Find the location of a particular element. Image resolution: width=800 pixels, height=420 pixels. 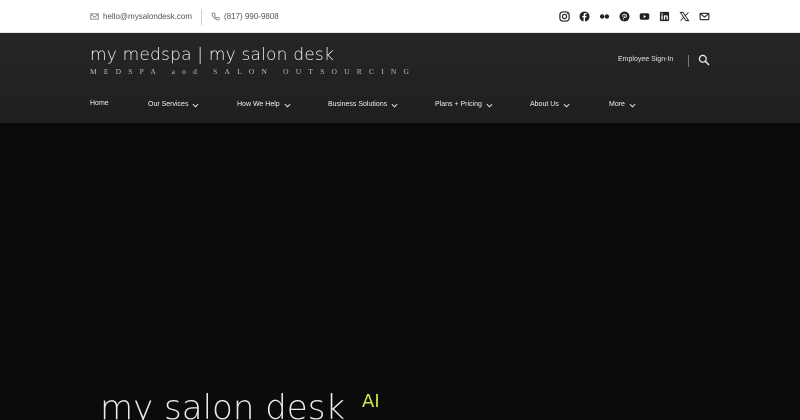

flickr-icon is located at coordinates (604, 16).